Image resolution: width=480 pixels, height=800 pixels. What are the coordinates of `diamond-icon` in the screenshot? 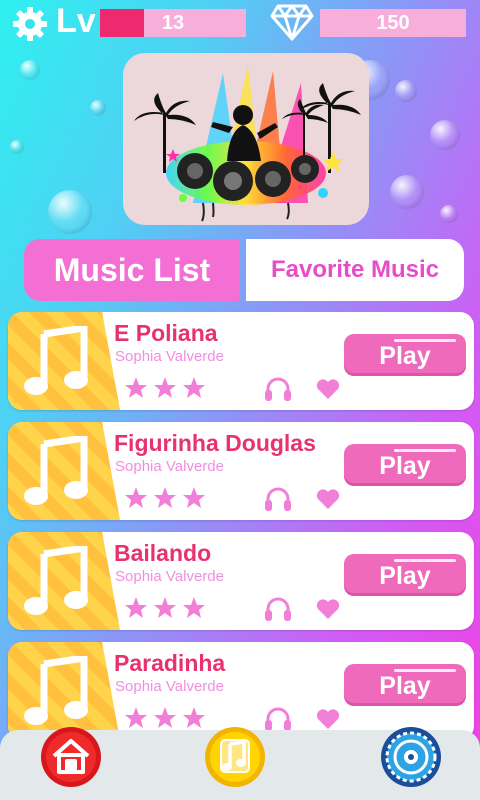 It's located at (292, 22).